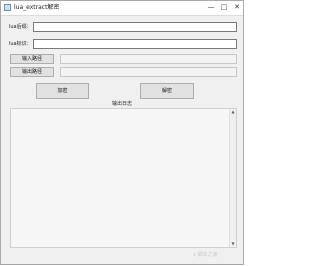 This screenshot has width=320, height=266. Describe the element at coordinates (224, 7) in the screenshot. I see `maximize-icon: □` at that location.